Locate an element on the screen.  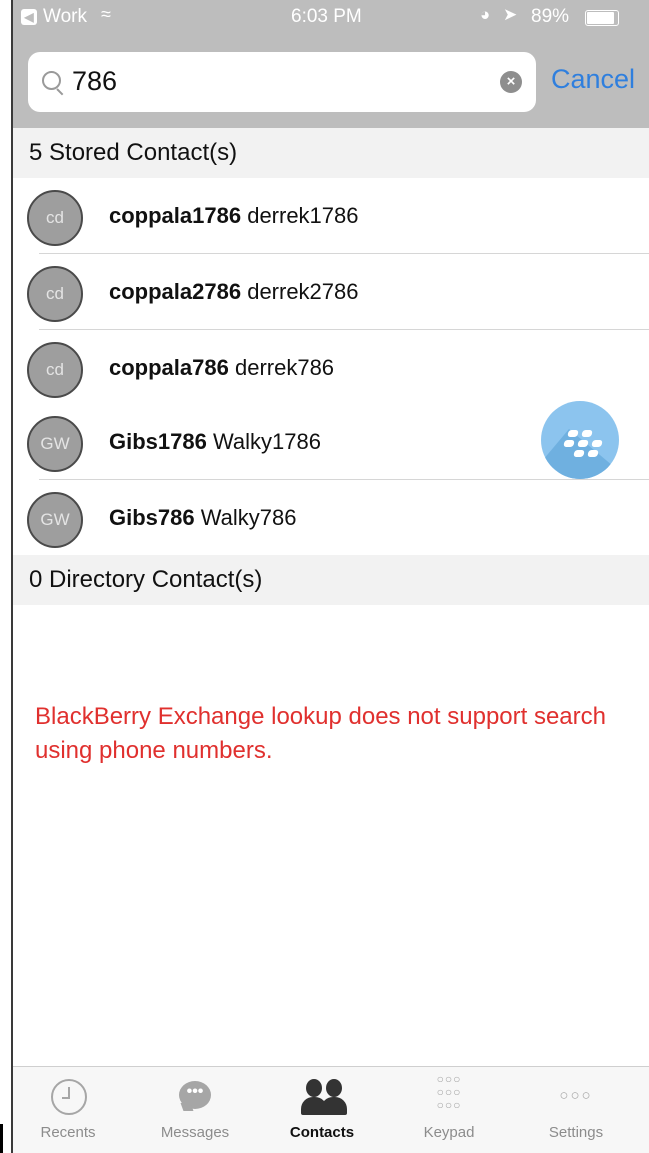
contact-row: GW Gibs786 Walky786 is located at coordinates (331, 518).